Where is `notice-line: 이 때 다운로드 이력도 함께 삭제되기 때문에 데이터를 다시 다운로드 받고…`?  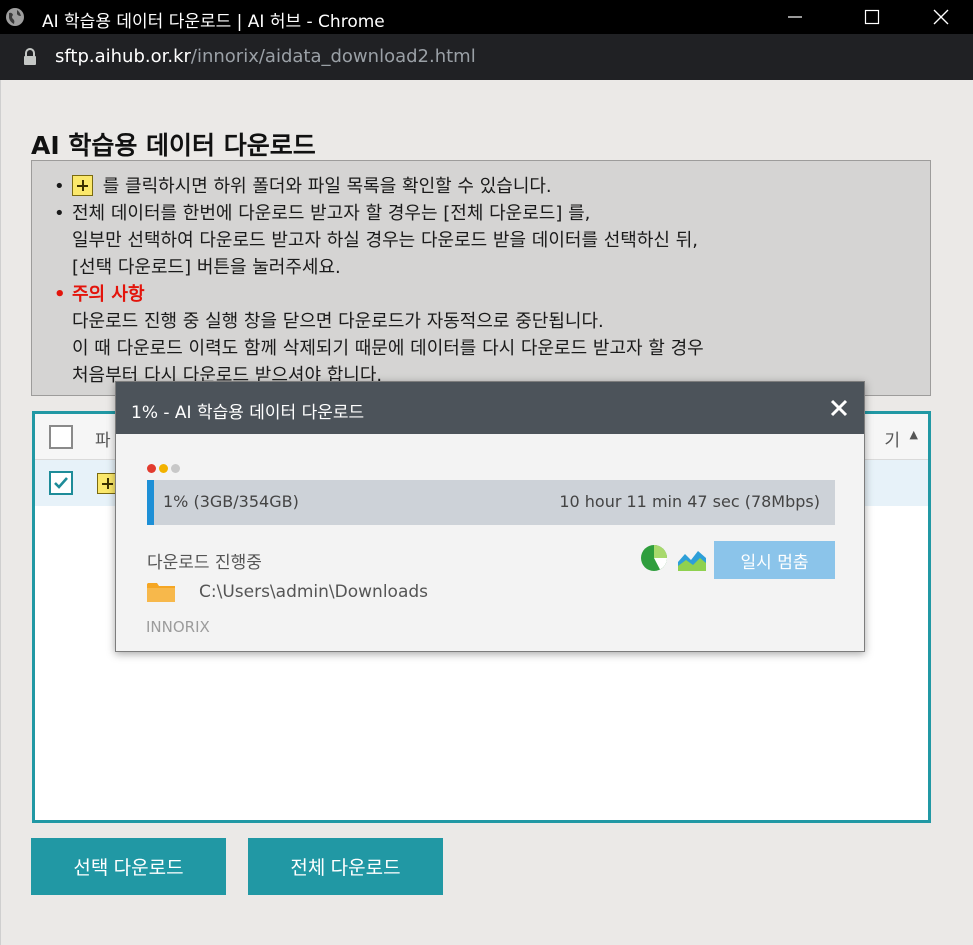
notice-line: 이 때 다운로드 이력도 함께 삭제되기 때문에 데이터를 다시 다운로드 받고… is located at coordinates (492, 348).